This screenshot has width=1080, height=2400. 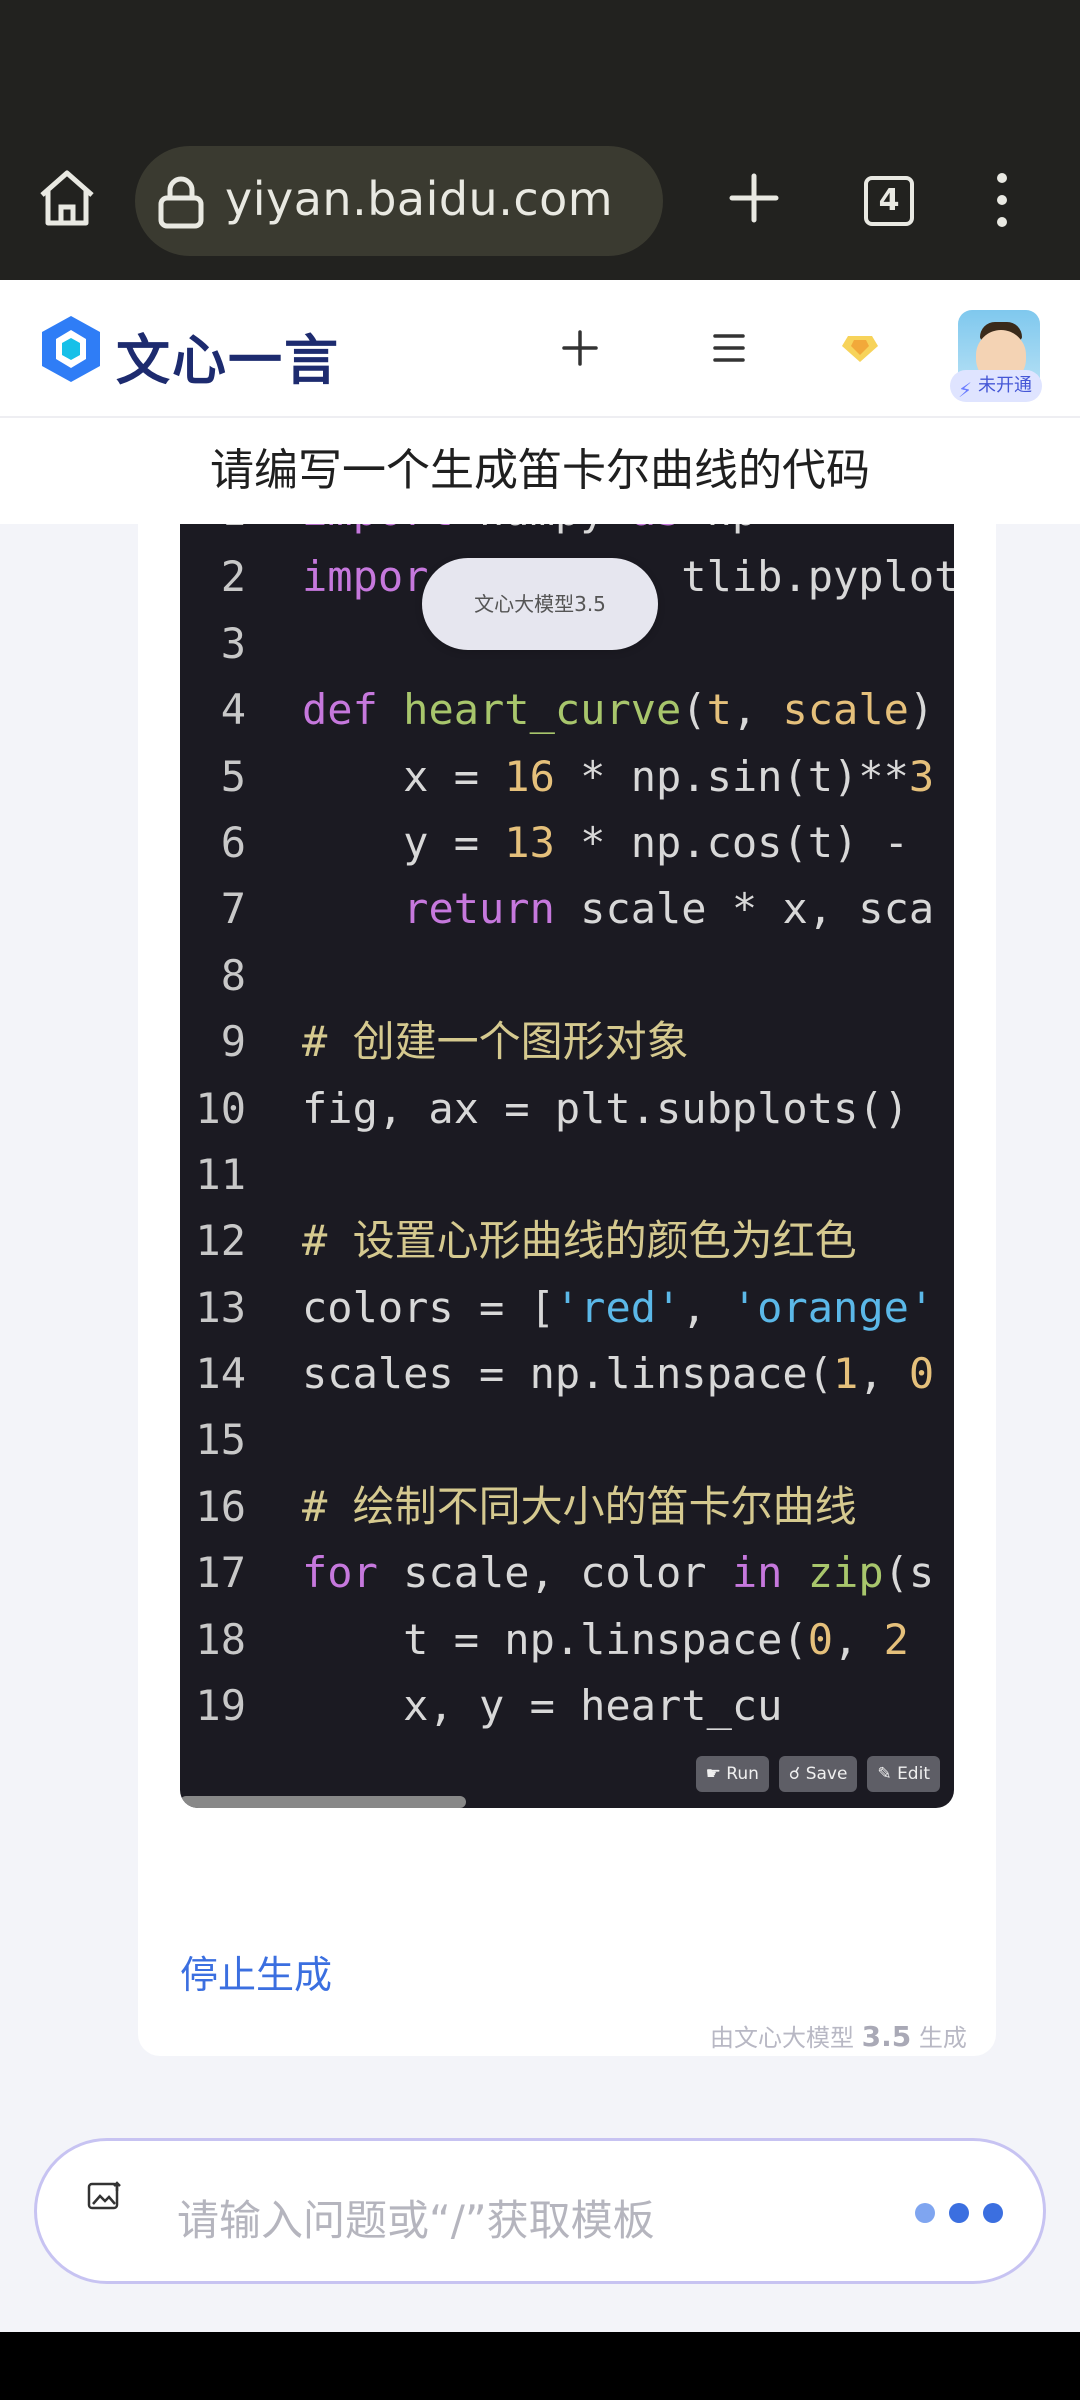 What do you see at coordinates (732, 1774) in the screenshot?
I see `run-button: ☛ Run` at bounding box center [732, 1774].